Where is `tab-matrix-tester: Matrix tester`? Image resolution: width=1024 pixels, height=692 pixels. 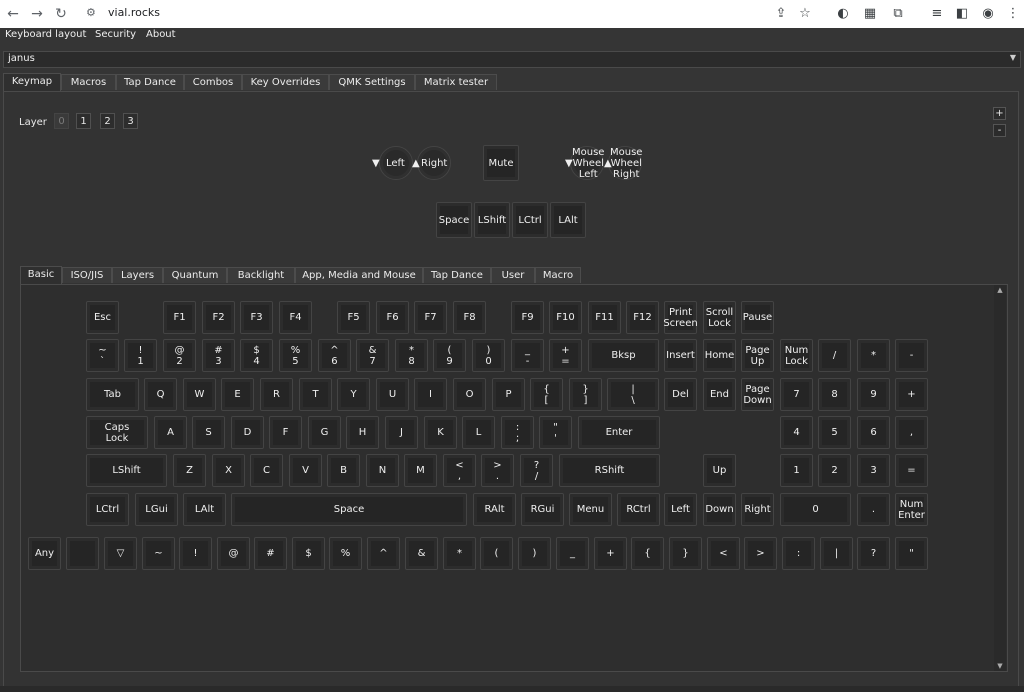 tab-matrix-tester: Matrix tester is located at coordinates (456, 82).